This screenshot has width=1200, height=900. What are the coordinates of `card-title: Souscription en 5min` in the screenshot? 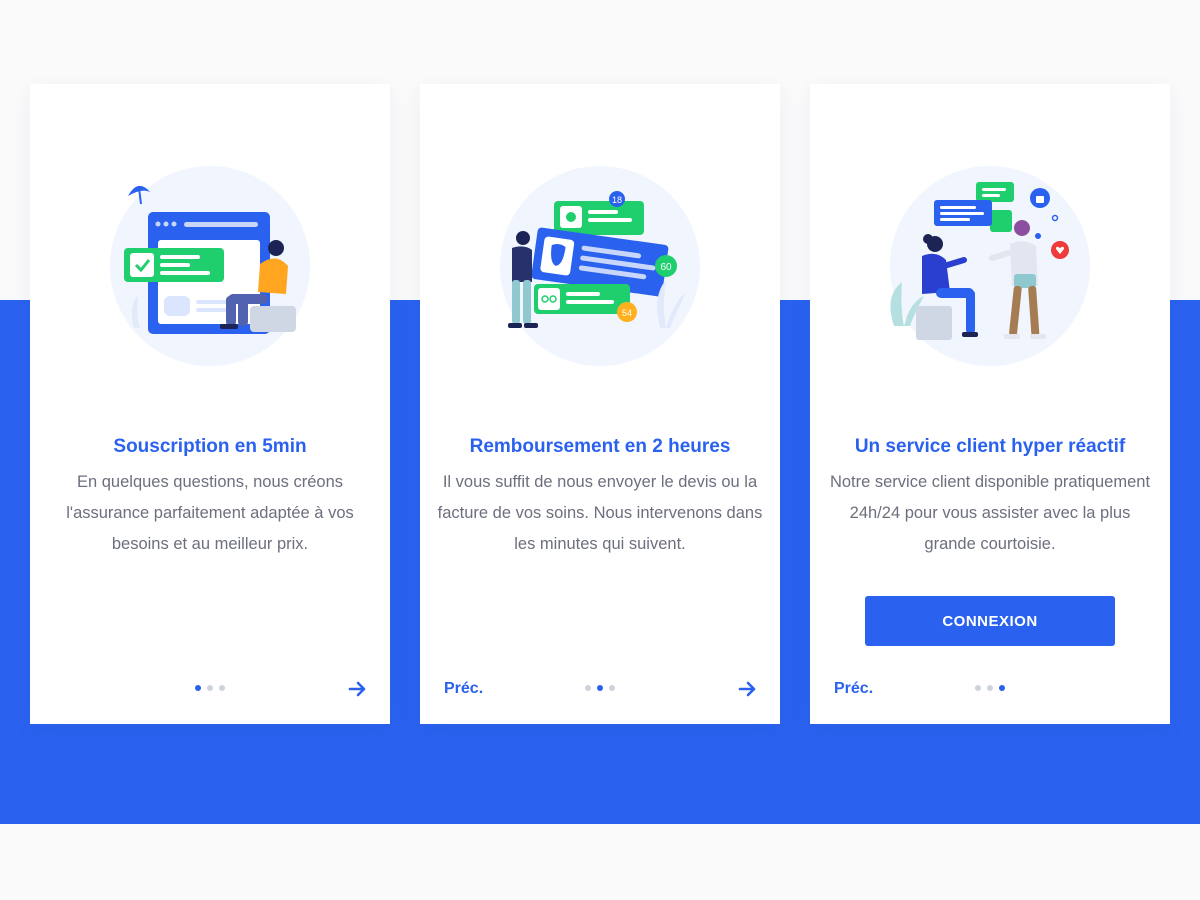 It's located at (210, 446).